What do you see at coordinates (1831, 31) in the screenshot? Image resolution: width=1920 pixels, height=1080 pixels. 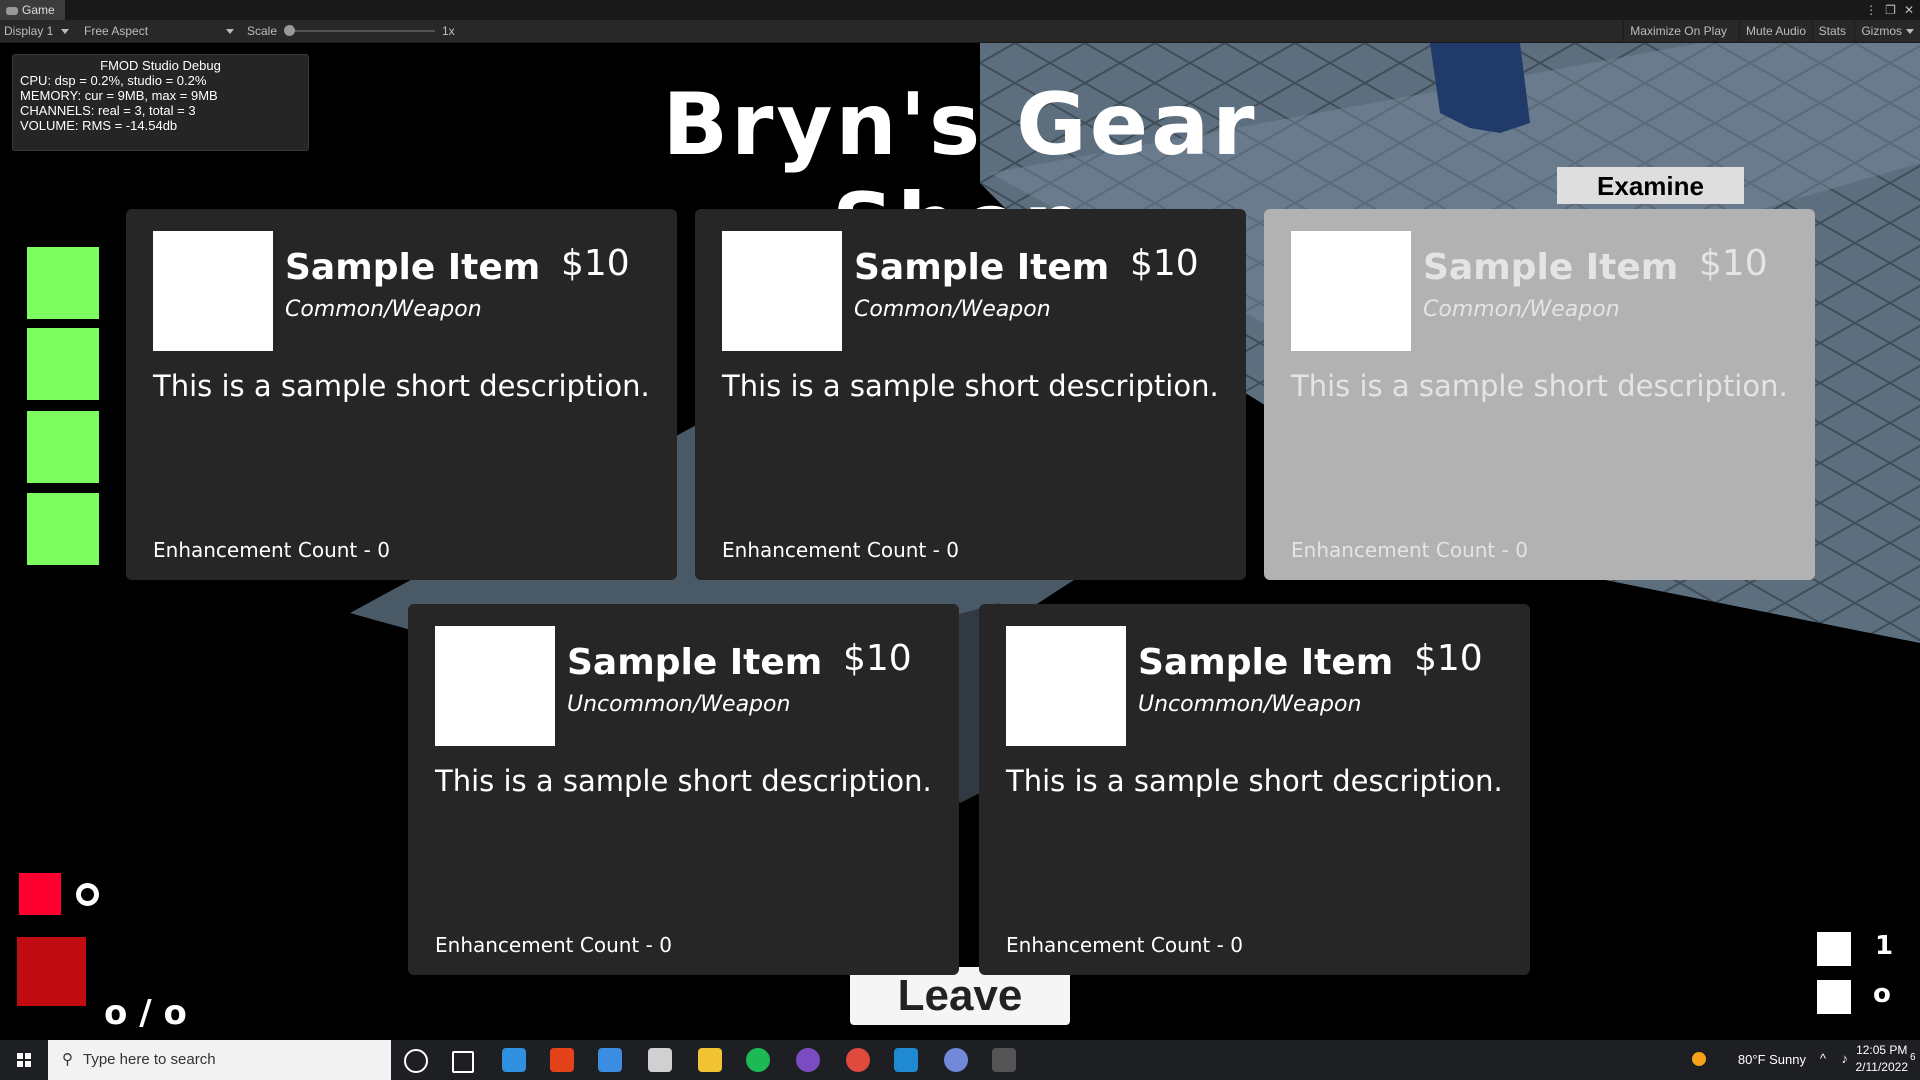 I see `stats-toggle: Stats` at bounding box center [1831, 31].